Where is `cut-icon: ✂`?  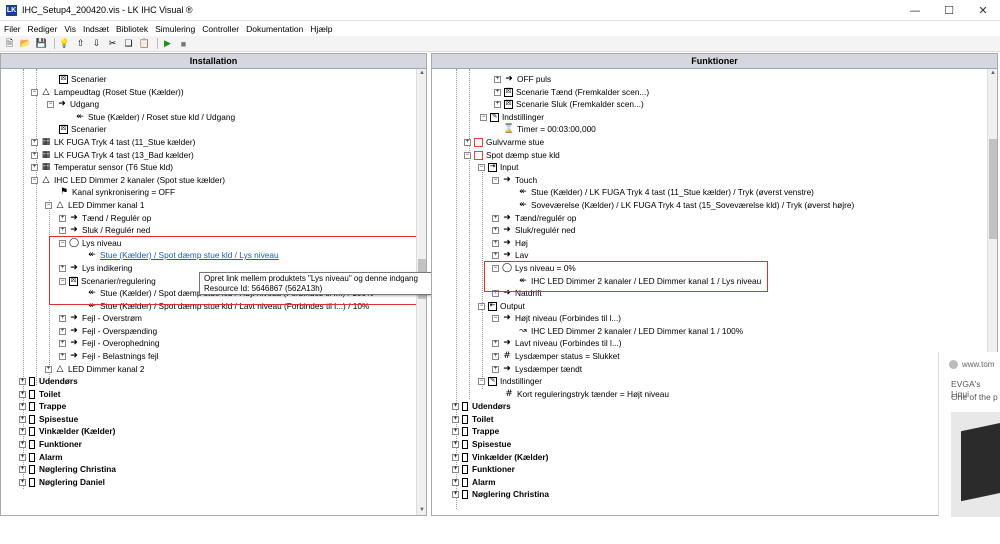
cut-icon: ✂ is located at coordinates (112, 44).